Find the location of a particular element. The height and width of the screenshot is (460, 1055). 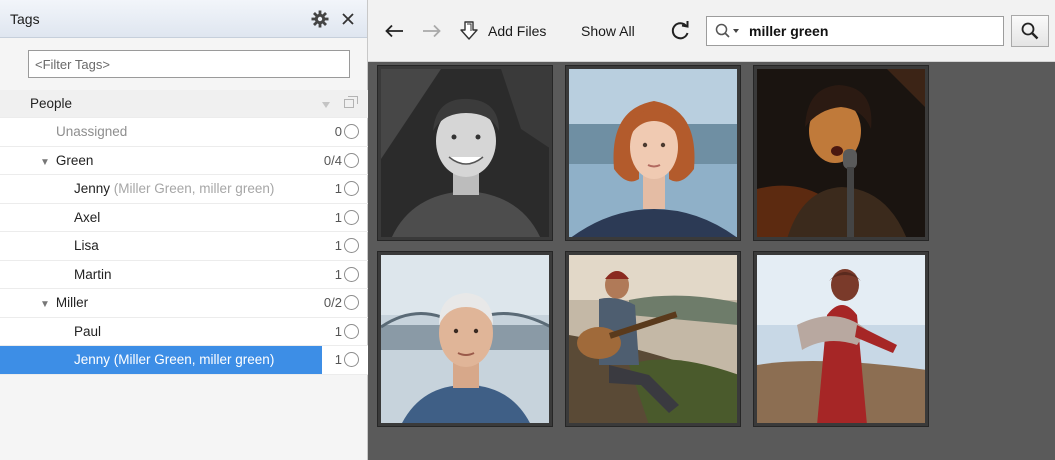

tree-item-jenny-green: Jenny (Miller Green, miller green) 1 is located at coordinates (184, 189).